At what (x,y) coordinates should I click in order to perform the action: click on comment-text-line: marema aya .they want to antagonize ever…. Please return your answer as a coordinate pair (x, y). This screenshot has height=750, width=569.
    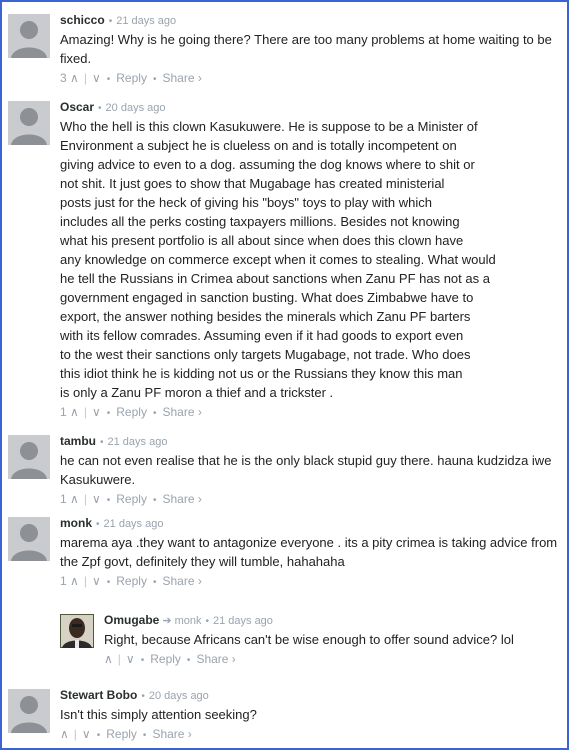
    Looking at the image, I should click on (309, 542).